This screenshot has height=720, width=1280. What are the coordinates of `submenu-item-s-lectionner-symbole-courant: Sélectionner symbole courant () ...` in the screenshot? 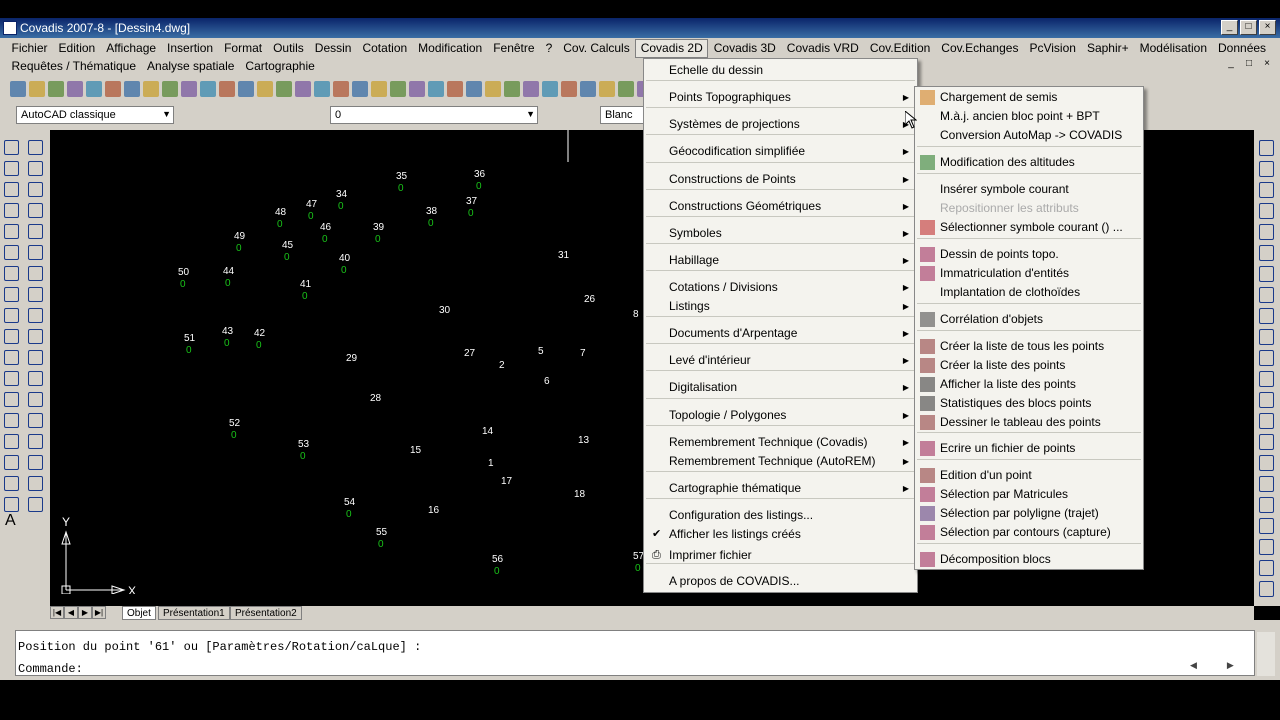 It's located at (1029, 227).